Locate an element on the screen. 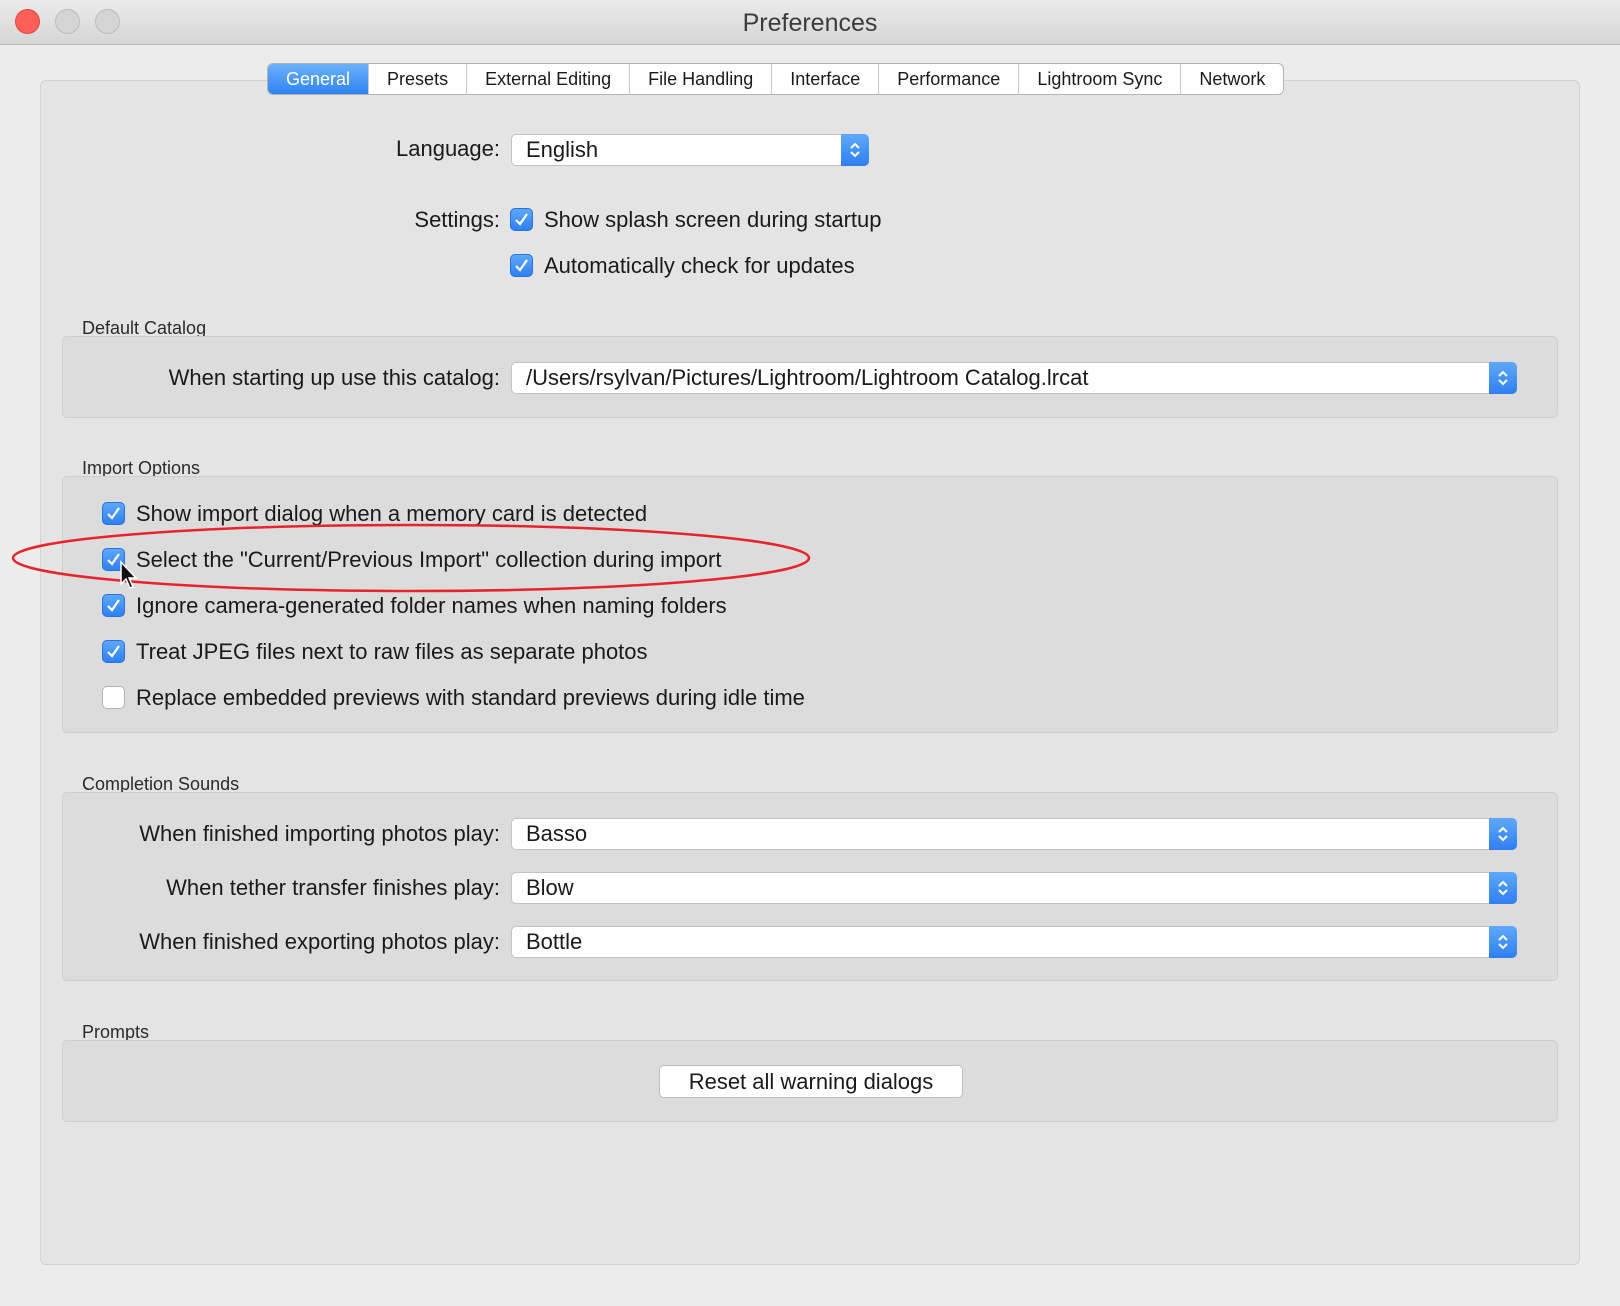 The height and width of the screenshot is (1306, 1620). language-value: English is located at coordinates (562, 149).